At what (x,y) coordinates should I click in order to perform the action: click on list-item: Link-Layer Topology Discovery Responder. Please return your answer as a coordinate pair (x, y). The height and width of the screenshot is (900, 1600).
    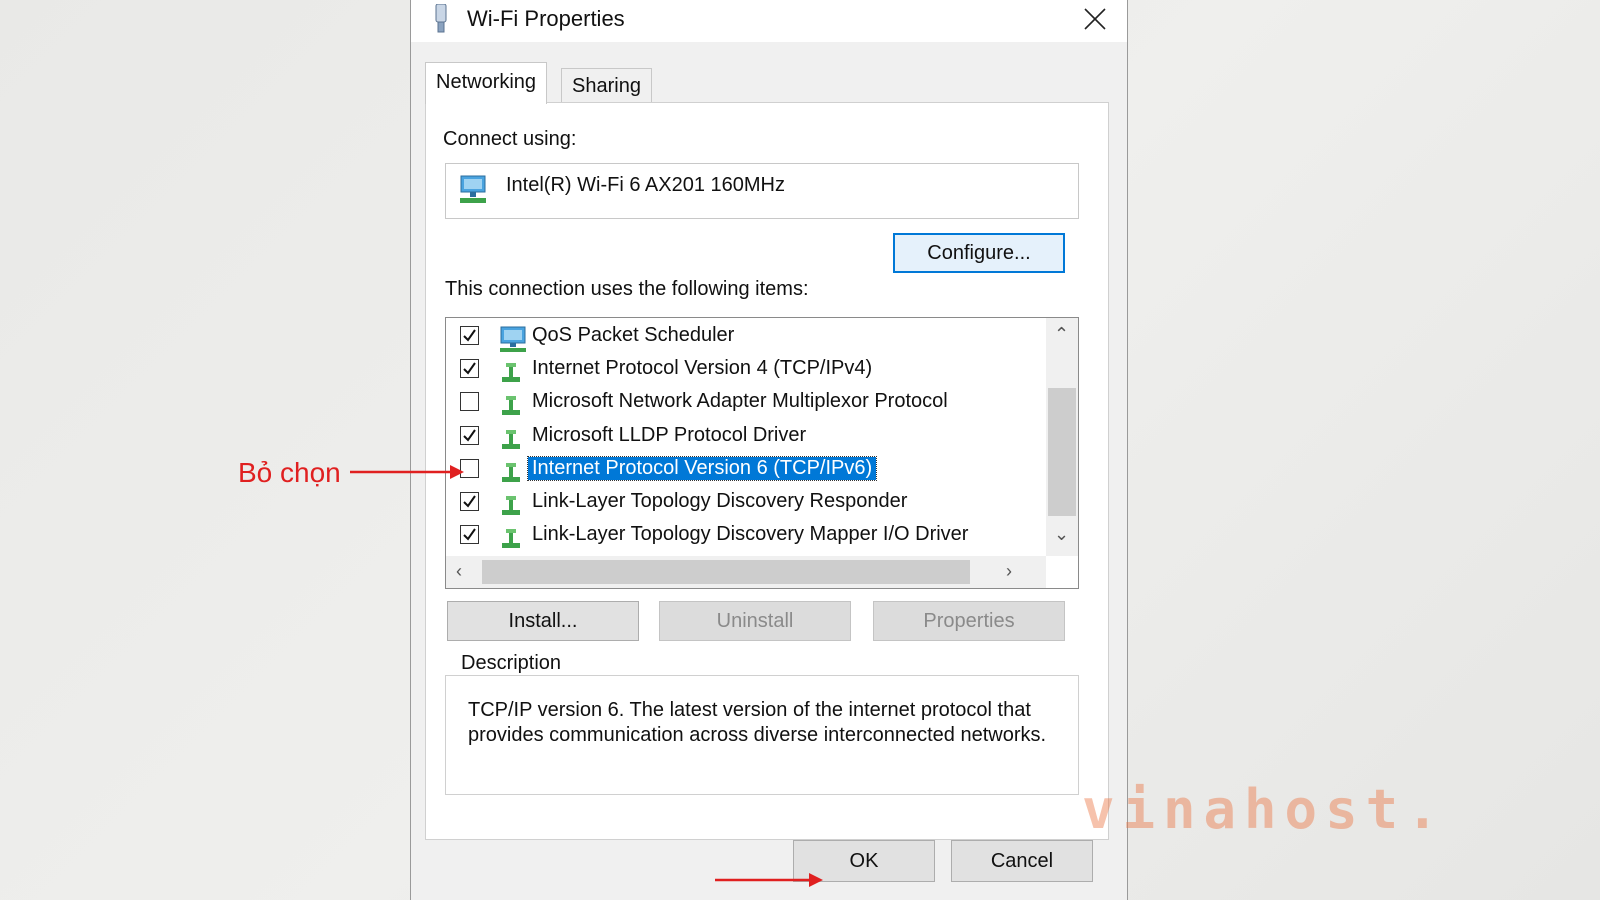
    Looking at the image, I should click on (736, 504).